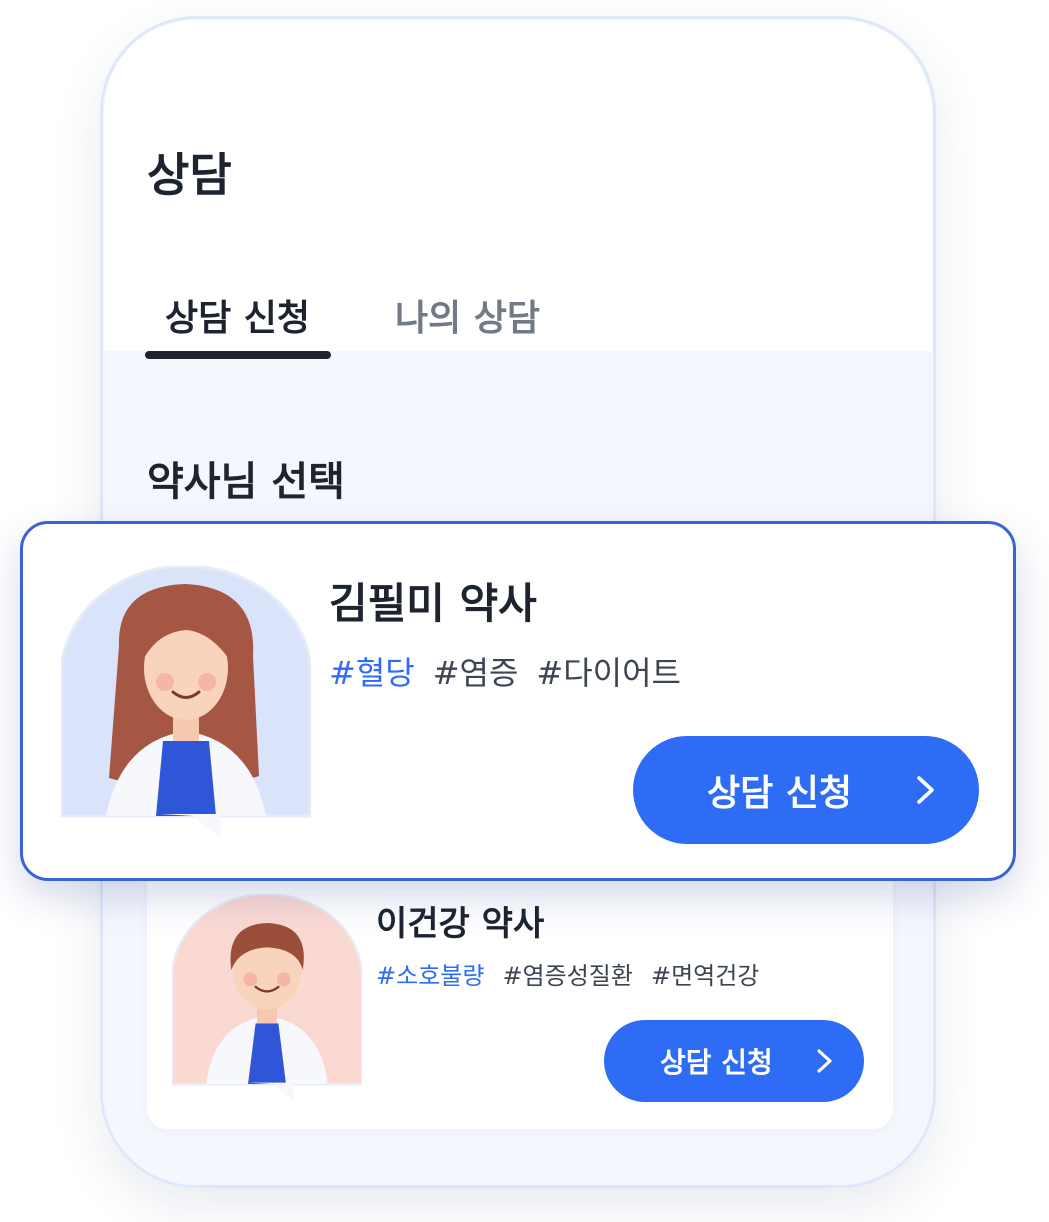  What do you see at coordinates (430, 976) in the screenshot?
I see `tag: #소호불량` at bounding box center [430, 976].